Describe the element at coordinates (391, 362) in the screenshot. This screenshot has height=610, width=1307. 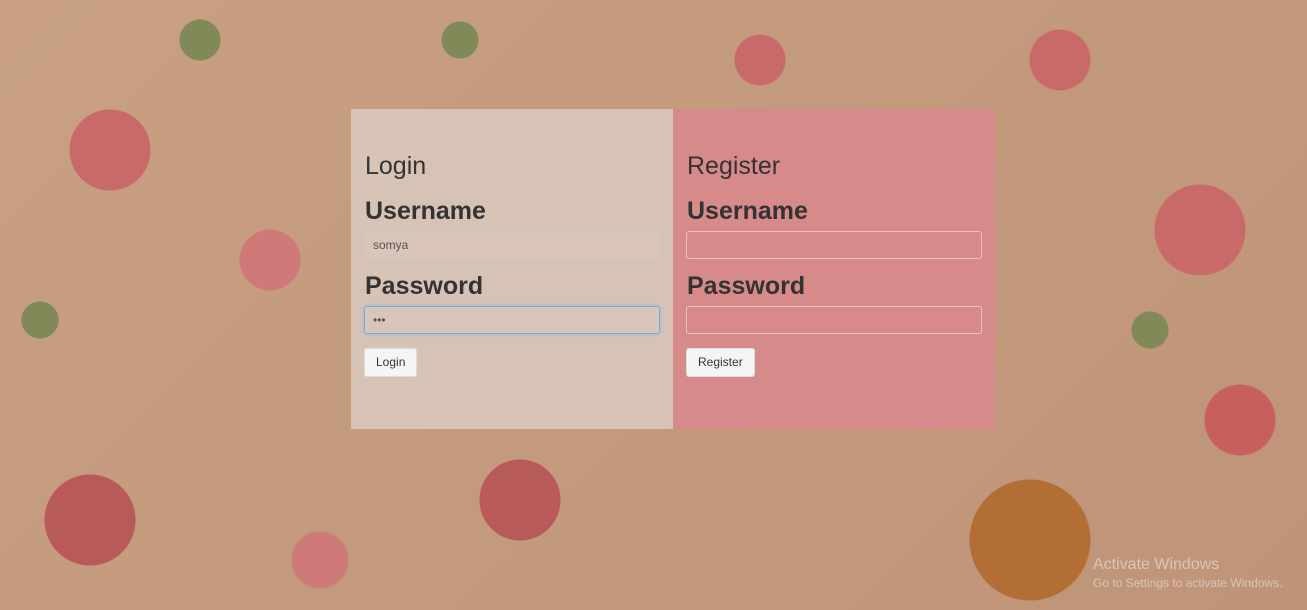
I see `login-button: Login` at that location.